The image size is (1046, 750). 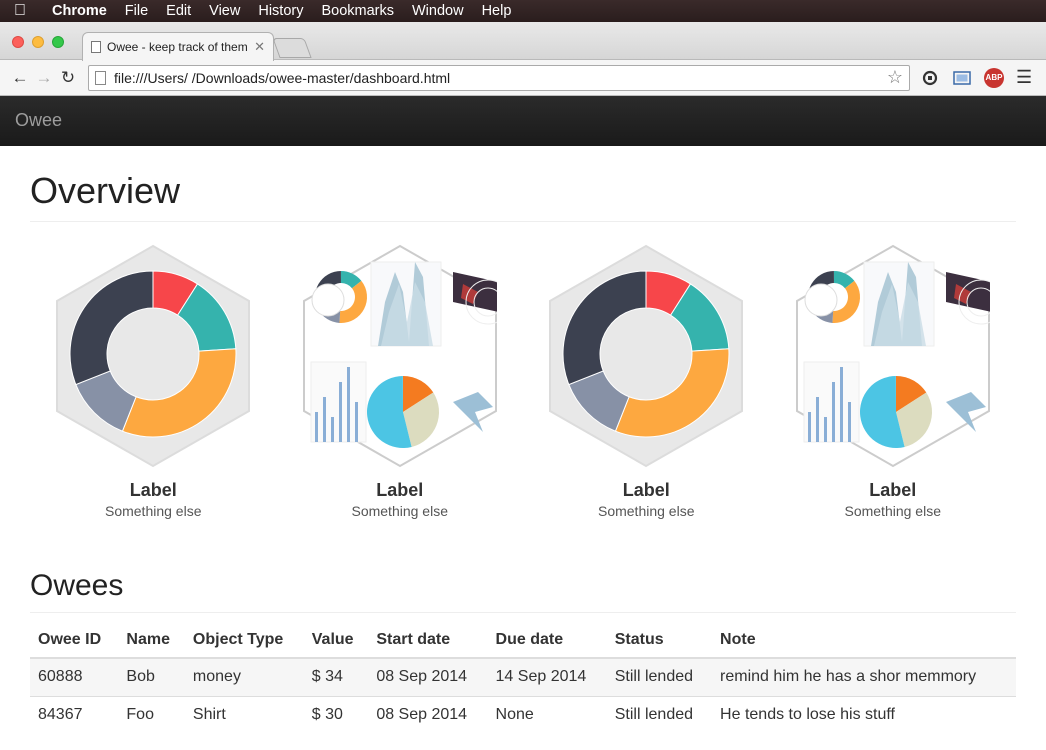 I want to click on table-cell: Foo, so click(x=151, y=715).